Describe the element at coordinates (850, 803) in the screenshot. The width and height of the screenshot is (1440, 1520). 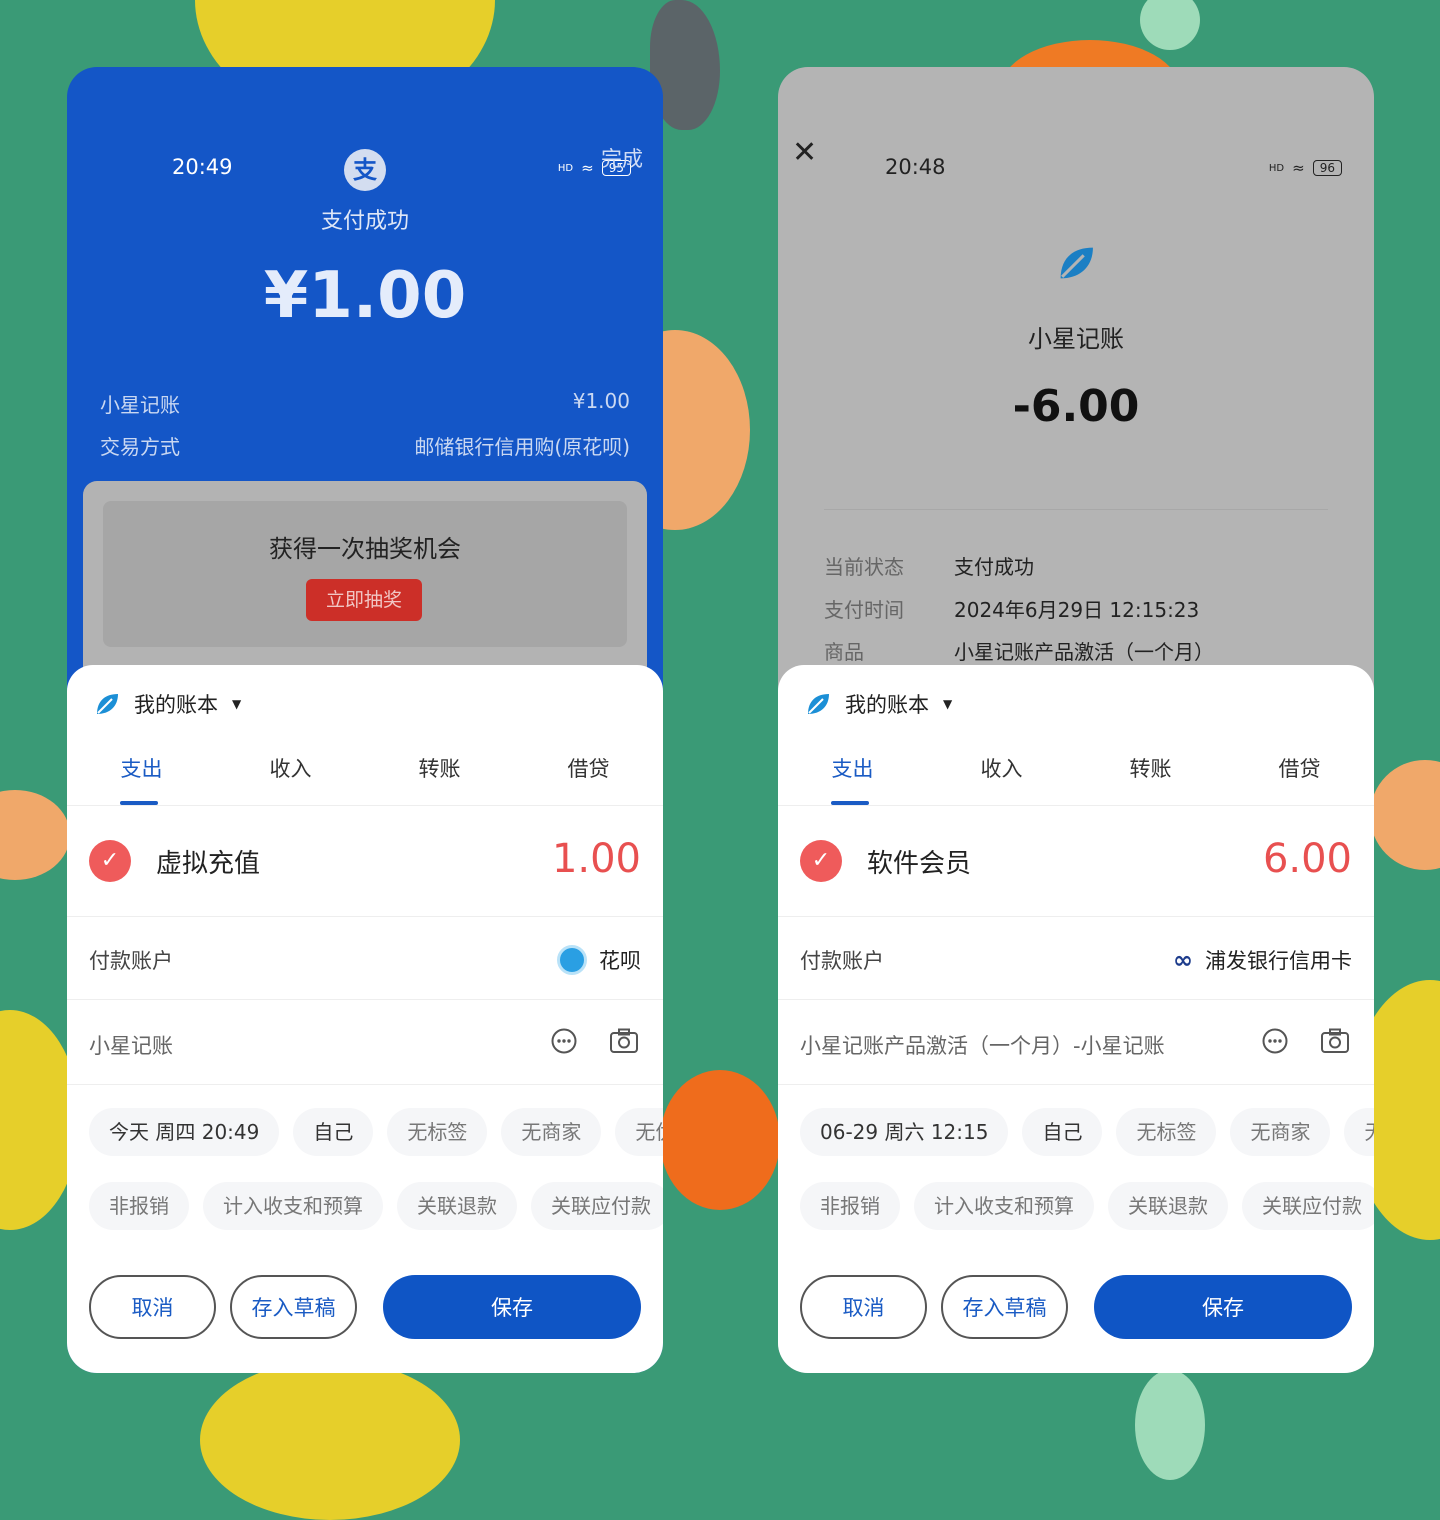
I see `active-tab-indicator` at that location.